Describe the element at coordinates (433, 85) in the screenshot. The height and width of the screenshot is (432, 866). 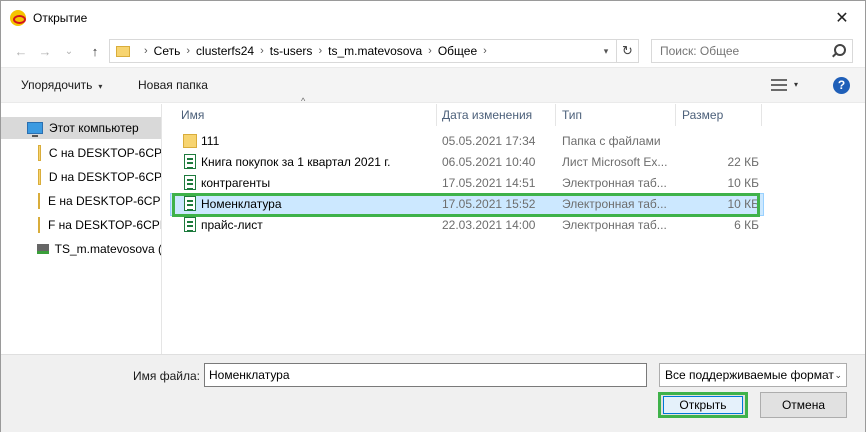
I see `command-toolbar: Упорядочить ▾ Новая папка ▾ ?` at that location.